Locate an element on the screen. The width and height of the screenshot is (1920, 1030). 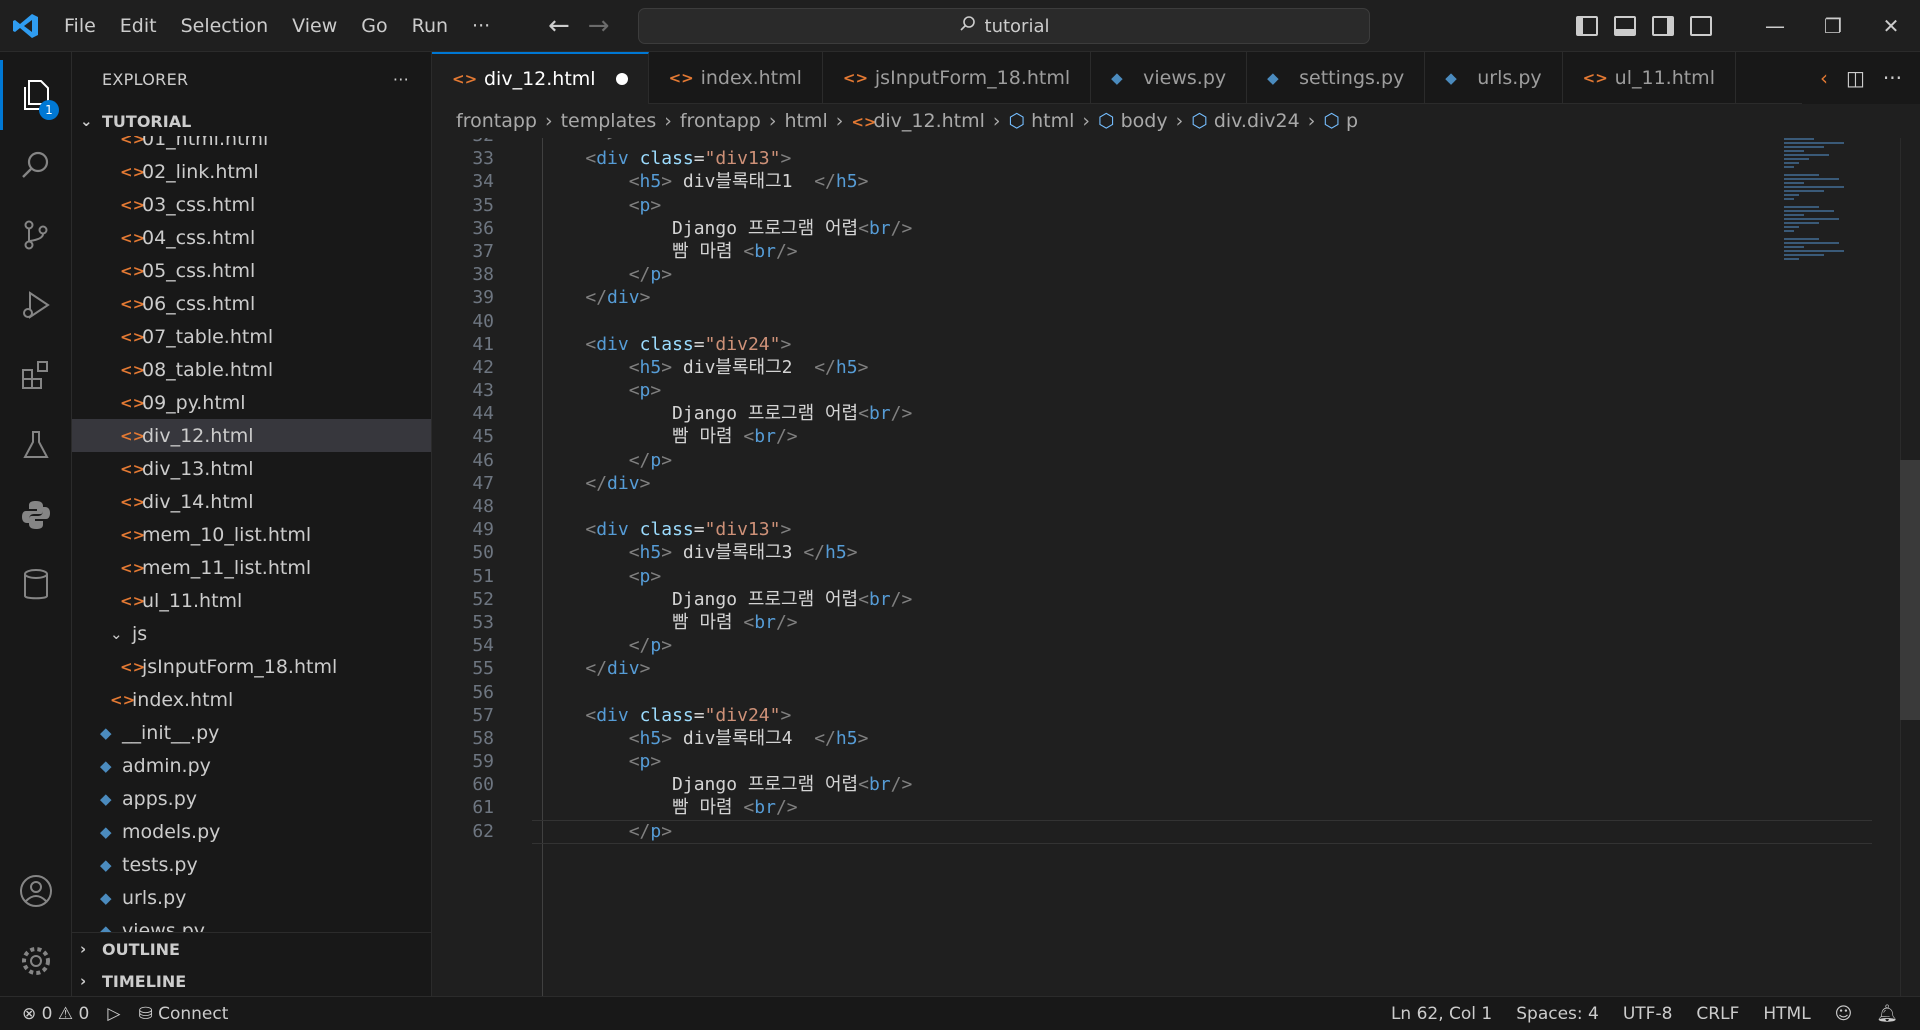
tab-jsinputform-18-html: <> jsInputForm_18.html is located at coordinates (957, 78).